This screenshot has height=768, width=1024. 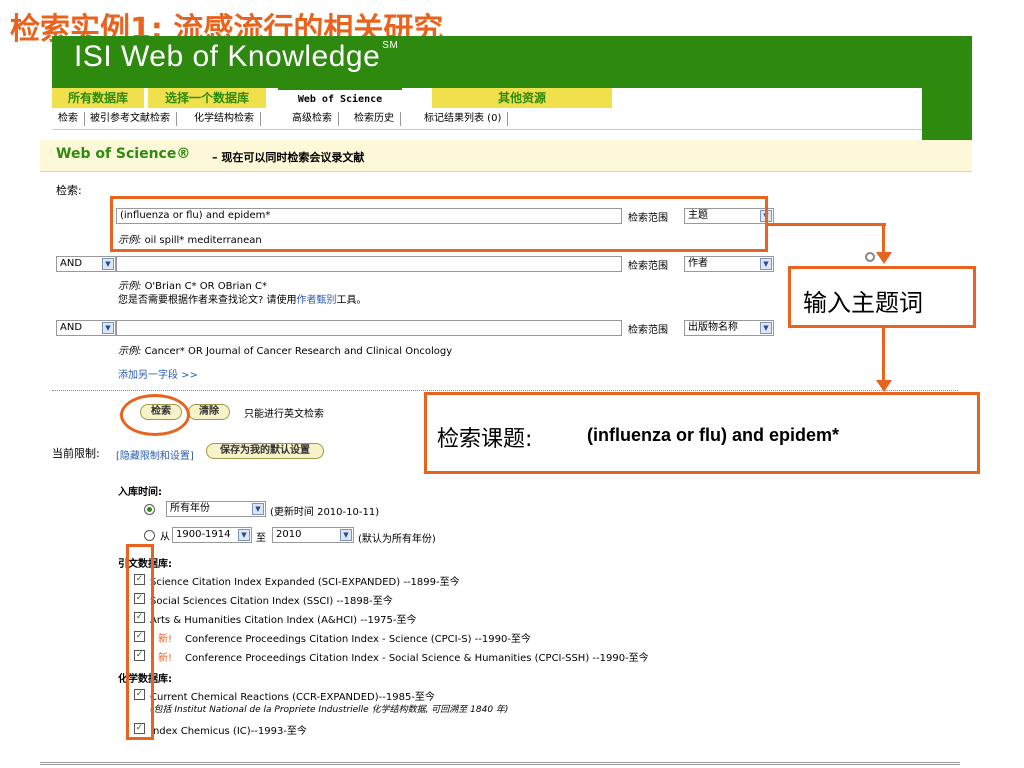 I want to click on search-subtabs: 检索 被引参考文献检索 化学结构检索 高级检索 检索历史 标记结果列表 (0), so click(x=487, y=119).